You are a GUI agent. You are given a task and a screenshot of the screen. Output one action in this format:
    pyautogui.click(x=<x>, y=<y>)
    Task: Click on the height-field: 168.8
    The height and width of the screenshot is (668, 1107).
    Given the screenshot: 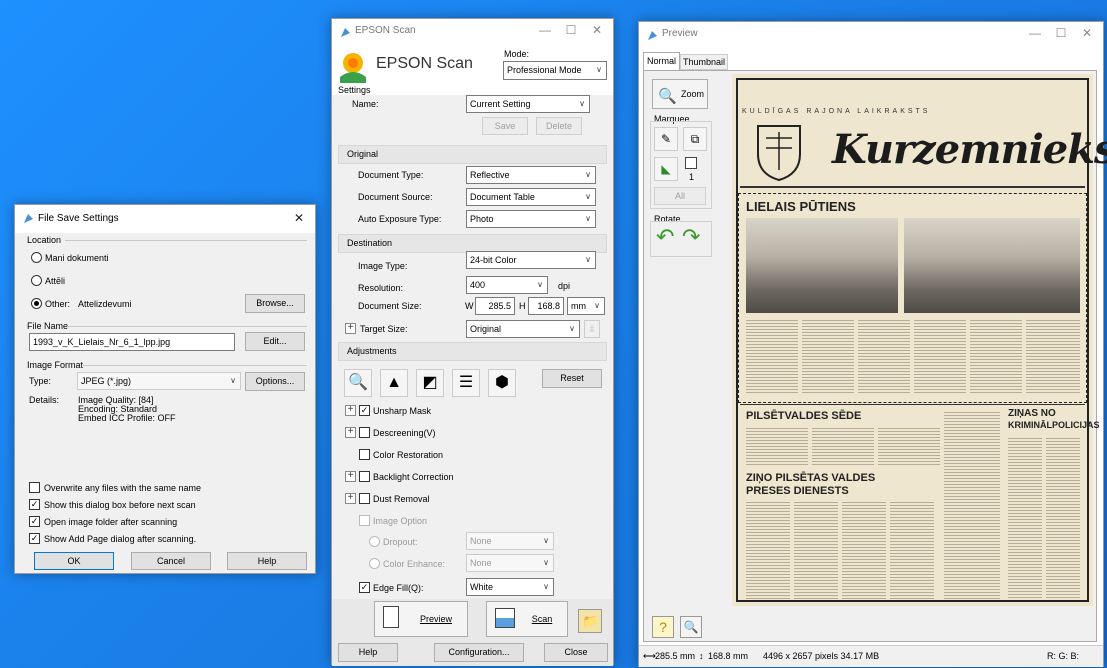 What is the action you would take?
    pyautogui.click(x=546, y=306)
    